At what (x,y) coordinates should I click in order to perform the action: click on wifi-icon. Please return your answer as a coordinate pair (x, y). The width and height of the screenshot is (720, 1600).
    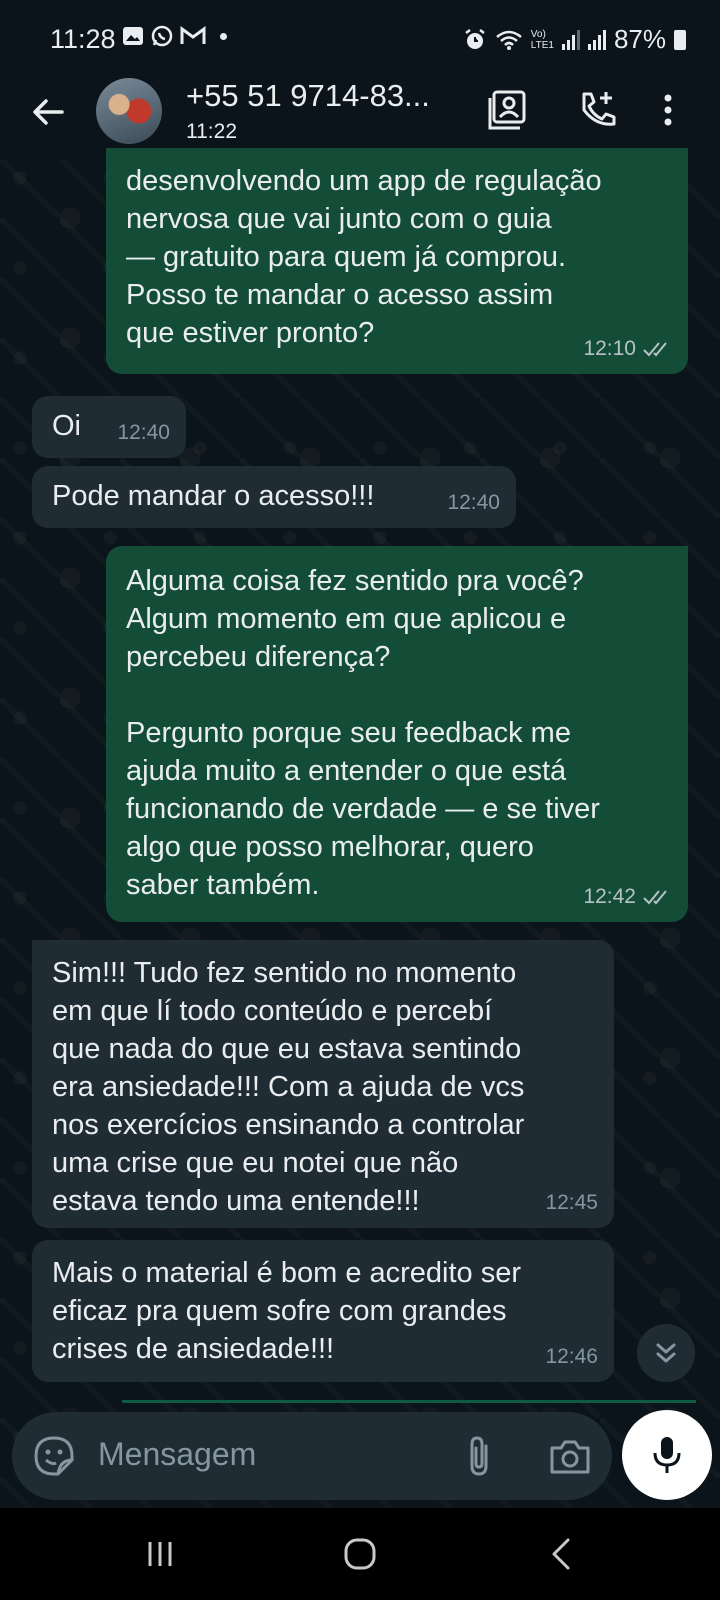
    Looking at the image, I should click on (508, 40).